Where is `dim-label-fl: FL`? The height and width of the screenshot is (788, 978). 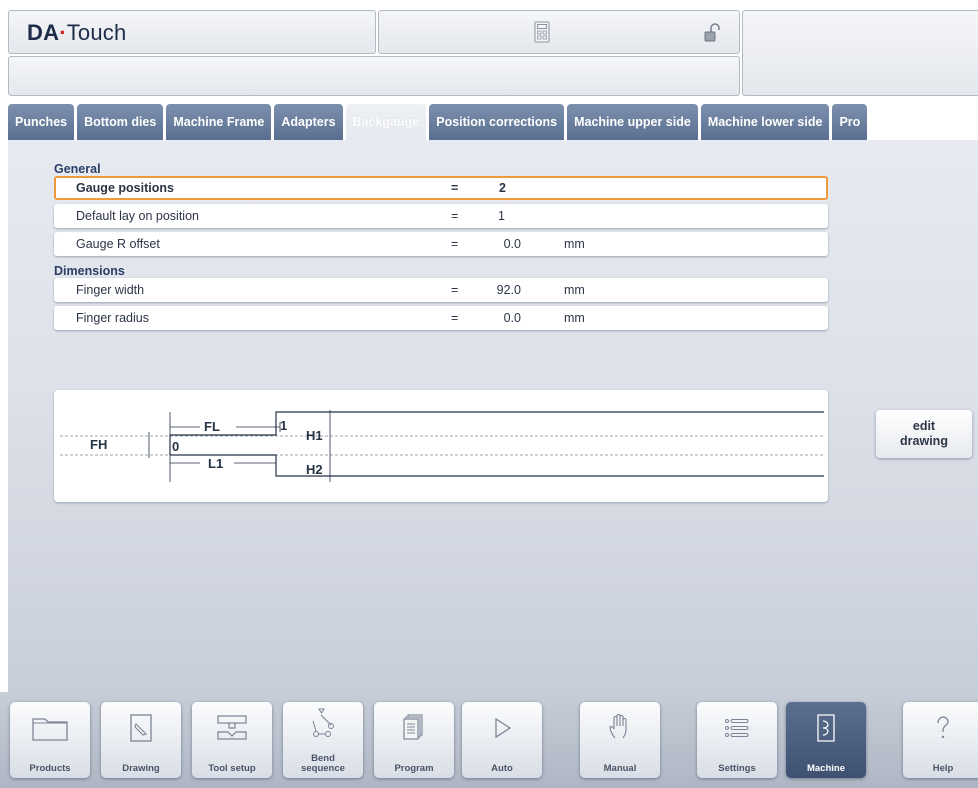
dim-label-fl: FL is located at coordinates (212, 426).